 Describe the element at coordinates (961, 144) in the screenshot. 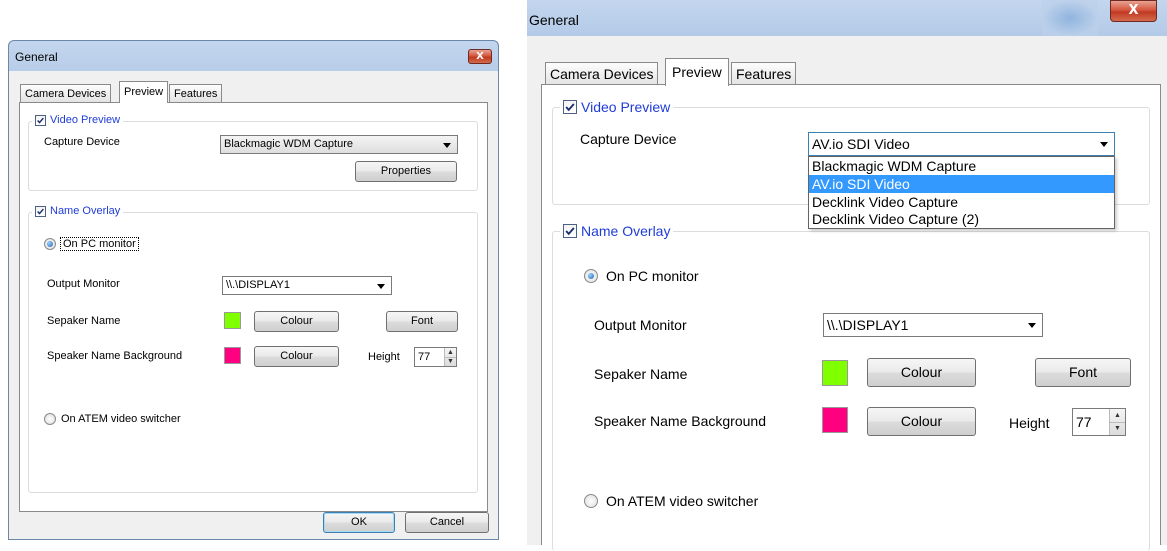

I see `capture-device-select: AV.io SDI Video` at that location.